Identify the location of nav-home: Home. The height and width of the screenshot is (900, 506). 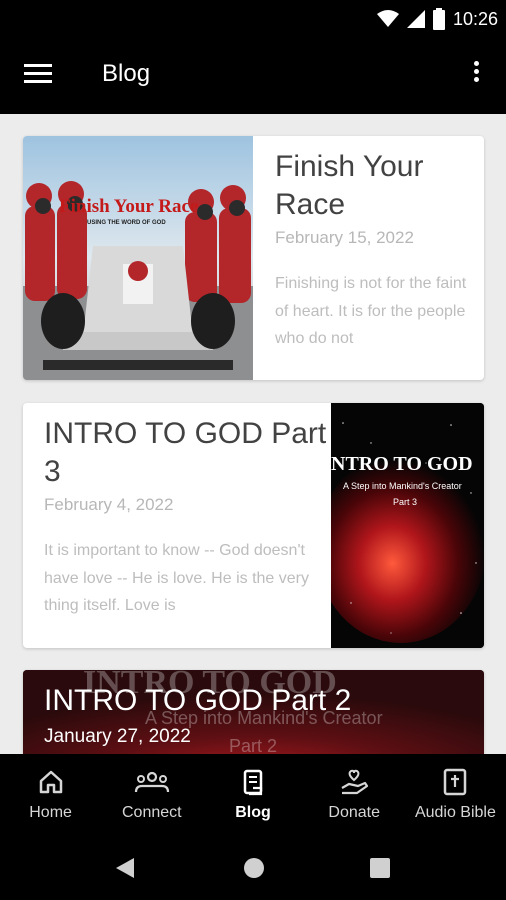
(50, 795).